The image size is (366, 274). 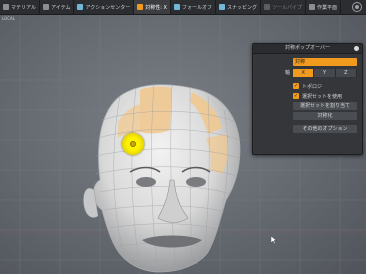 I want to click on topology-checkbox-row: ✓ トポロジ, so click(x=325, y=86).